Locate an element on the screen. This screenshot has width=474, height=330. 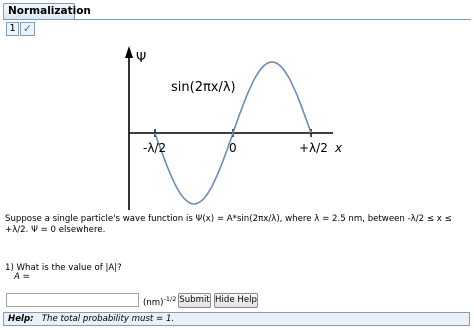
hide-help-button: Hide Help is located at coordinates (236, 300).